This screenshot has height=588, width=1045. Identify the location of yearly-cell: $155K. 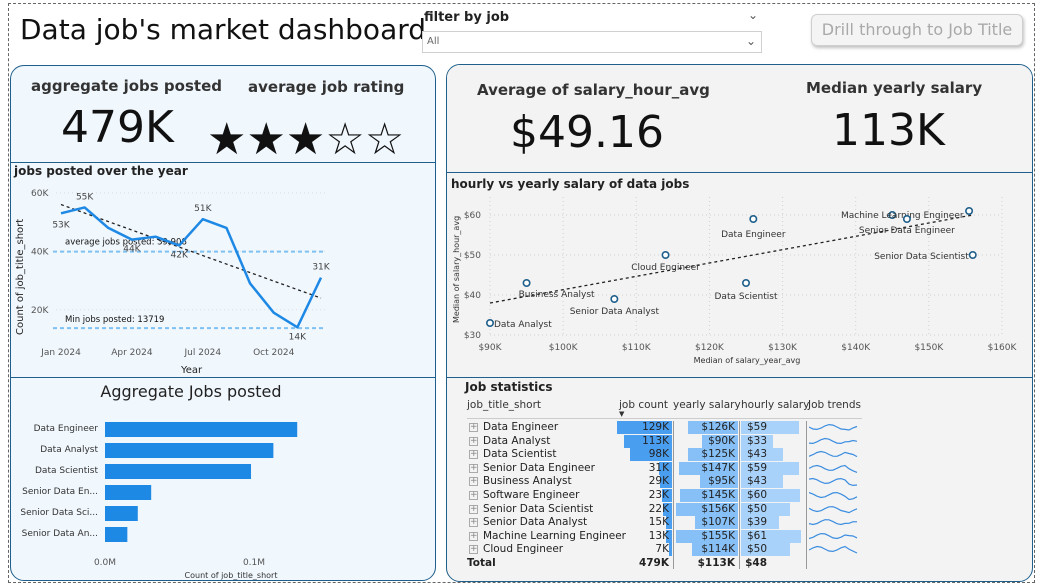
(718, 535).